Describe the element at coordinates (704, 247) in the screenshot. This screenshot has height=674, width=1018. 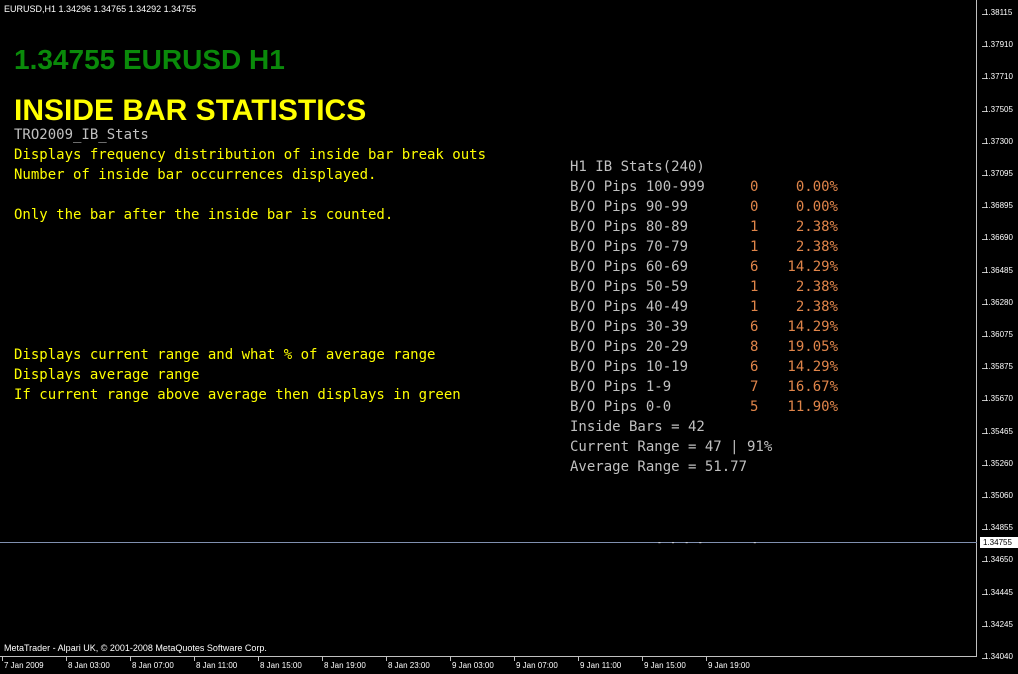
I see `stats-row: B/O Pips 70-79 1 2.38%` at that location.